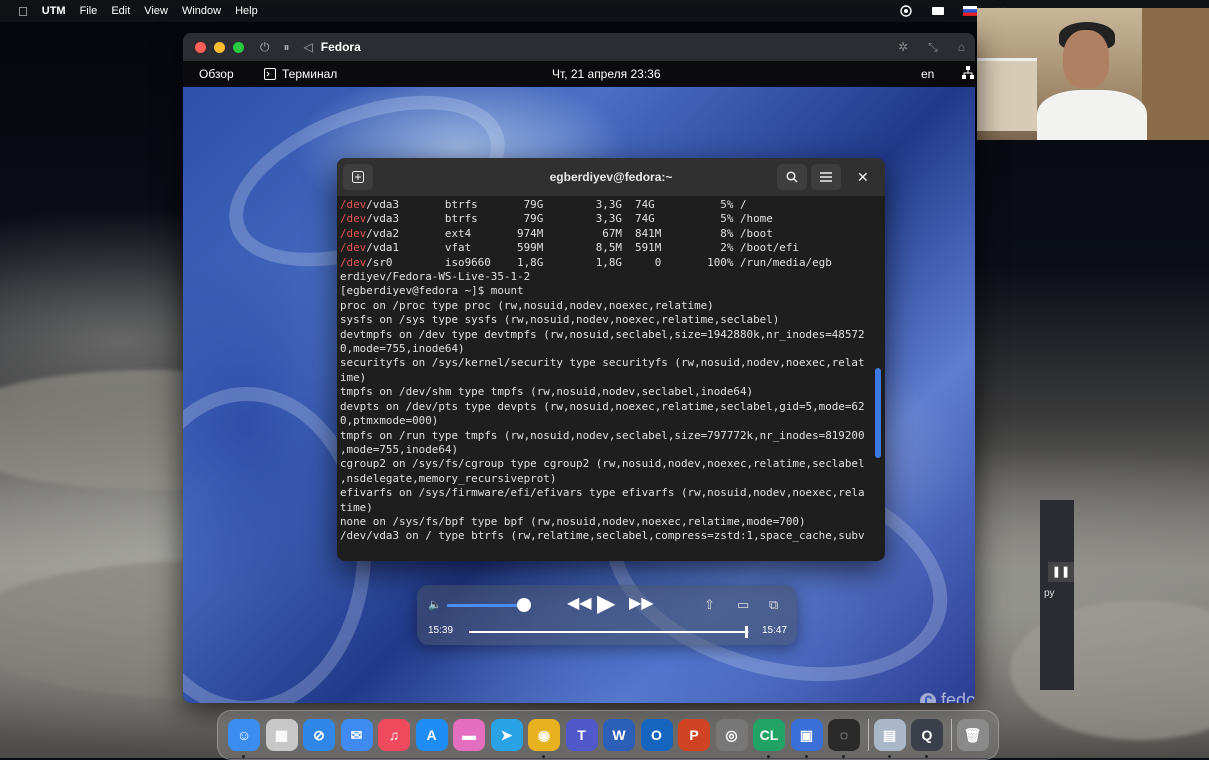  What do you see at coordinates (581, 735) in the screenshot?
I see `dock-teams-icon: T` at bounding box center [581, 735].